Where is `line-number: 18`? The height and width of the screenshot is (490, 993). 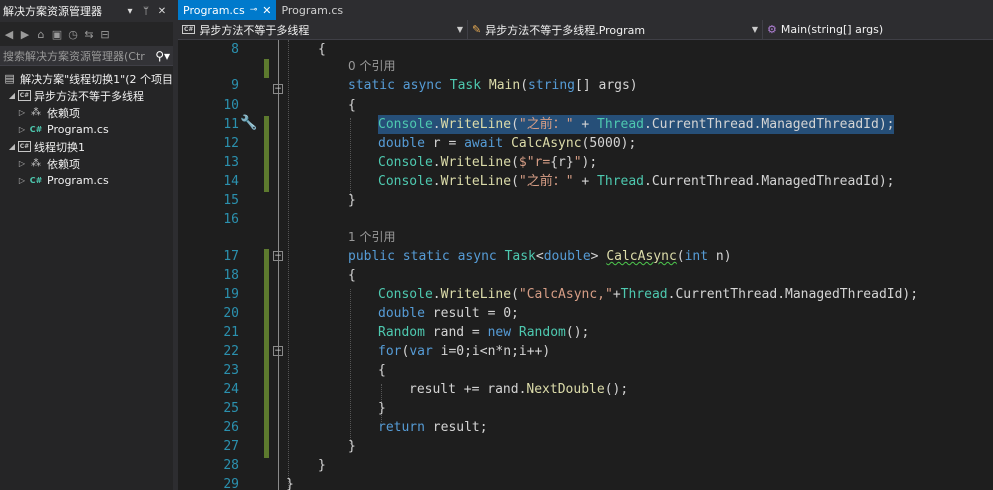
line-number: 18 is located at coordinates (231, 275).